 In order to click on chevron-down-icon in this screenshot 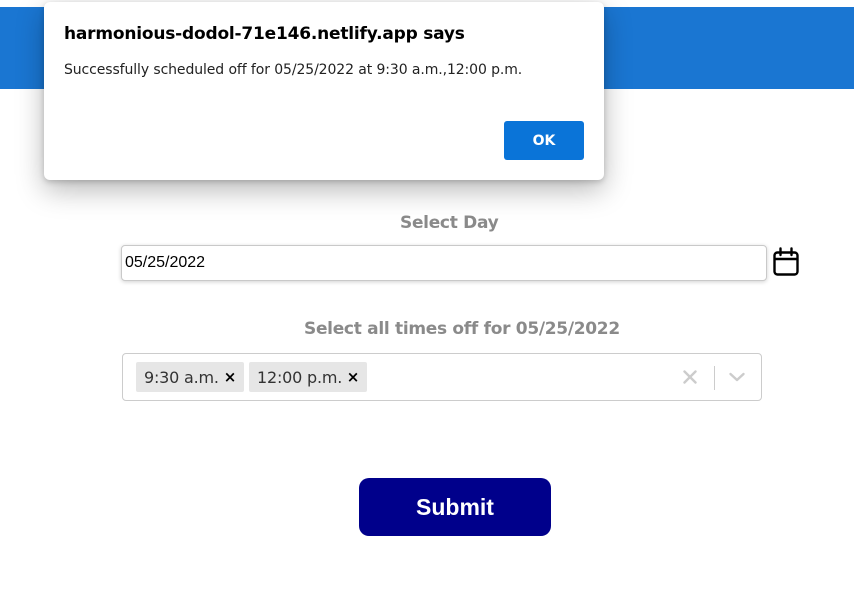, I will do `click(737, 377)`.